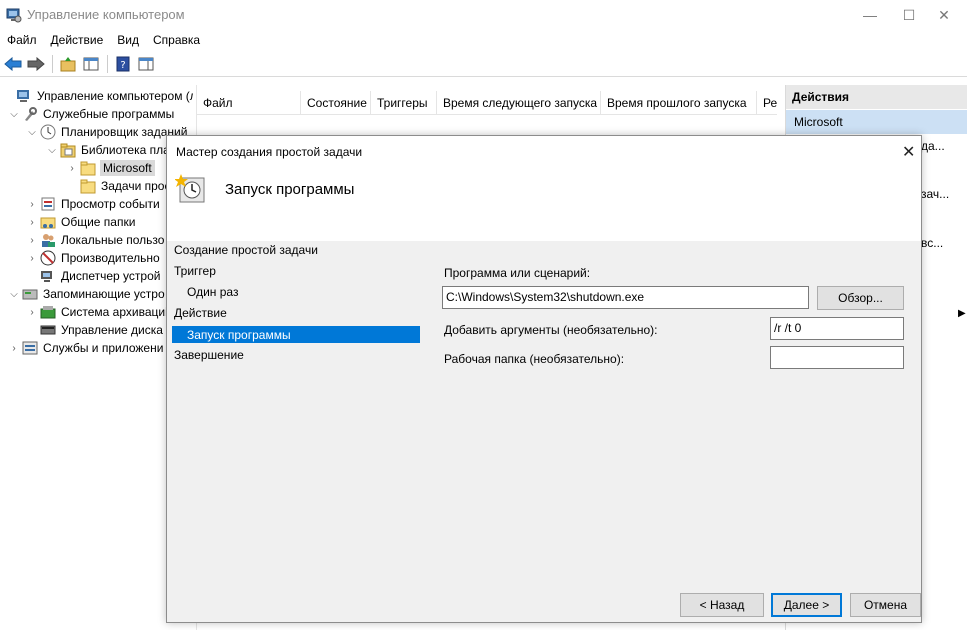 The height and width of the screenshot is (630, 967). What do you see at coordinates (190, 188) in the screenshot?
I see `task-wizard-icon` at bounding box center [190, 188].